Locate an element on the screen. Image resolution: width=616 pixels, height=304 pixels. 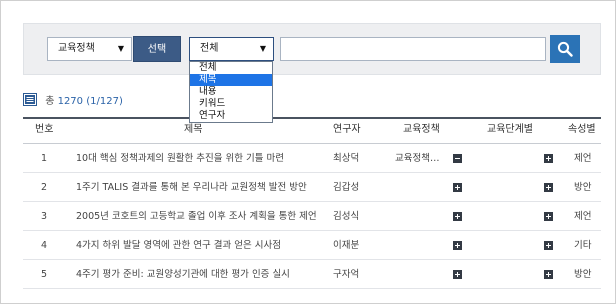
header-researcher: 연구자 is located at coordinates (347, 129).